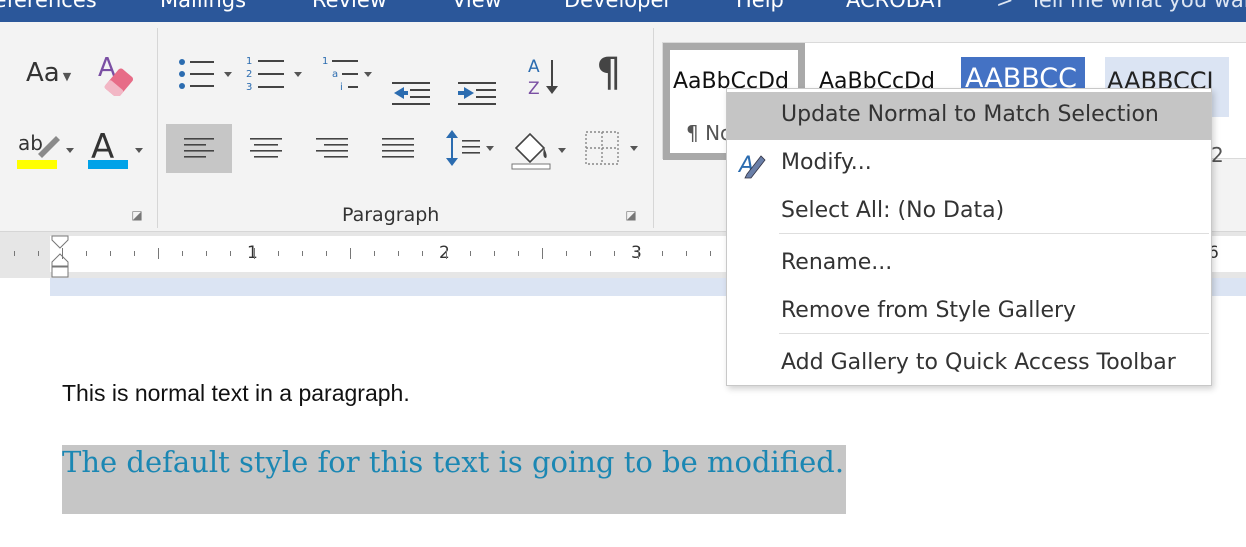 This screenshot has width=1246, height=547. Describe the element at coordinates (534, 88) in the screenshot. I see `svg-text: Z` at that location.